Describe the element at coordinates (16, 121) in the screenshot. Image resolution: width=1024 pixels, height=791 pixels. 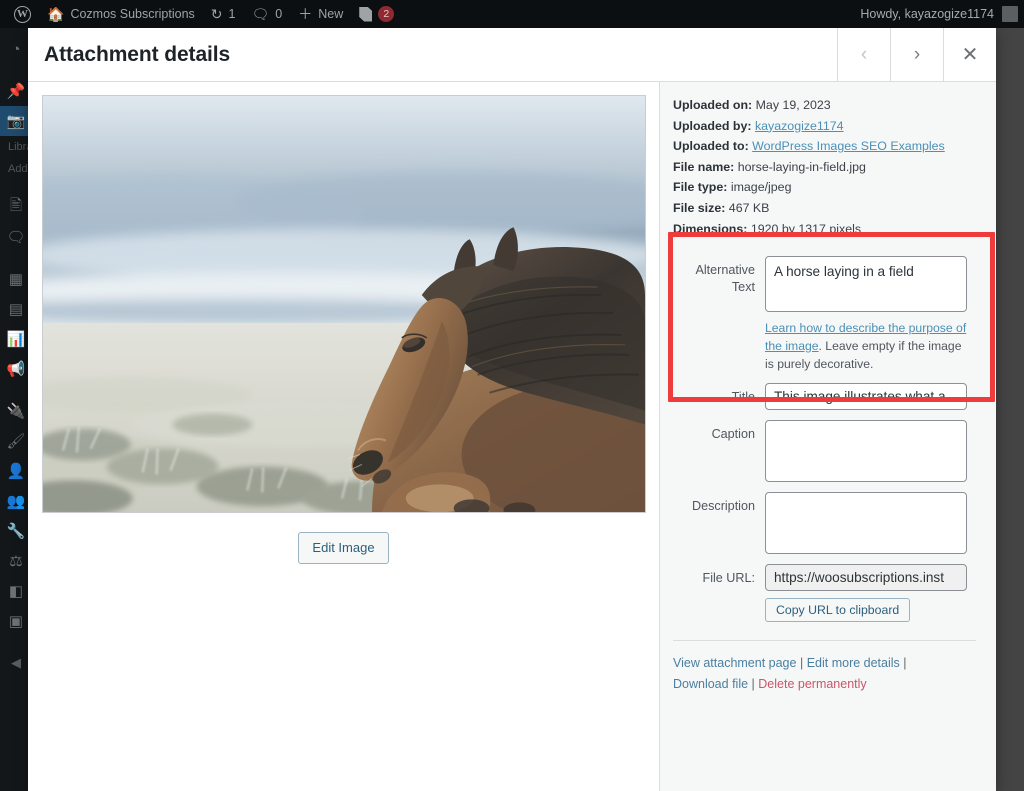
I see `camera-icon: 📷` at that location.